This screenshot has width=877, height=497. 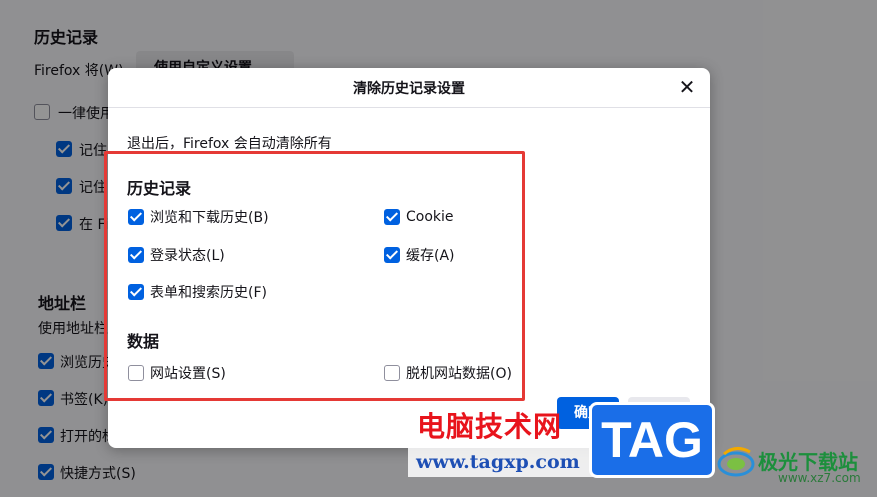 I want to click on jiguang-logo-icon, so click(x=736, y=462).